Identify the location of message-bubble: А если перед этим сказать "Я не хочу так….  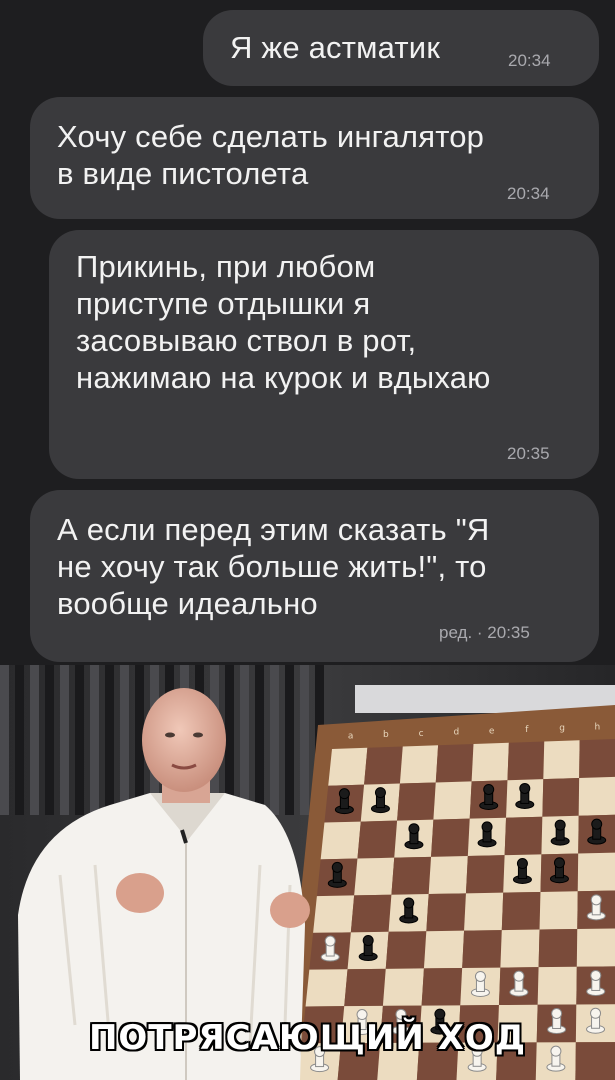
(314, 576).